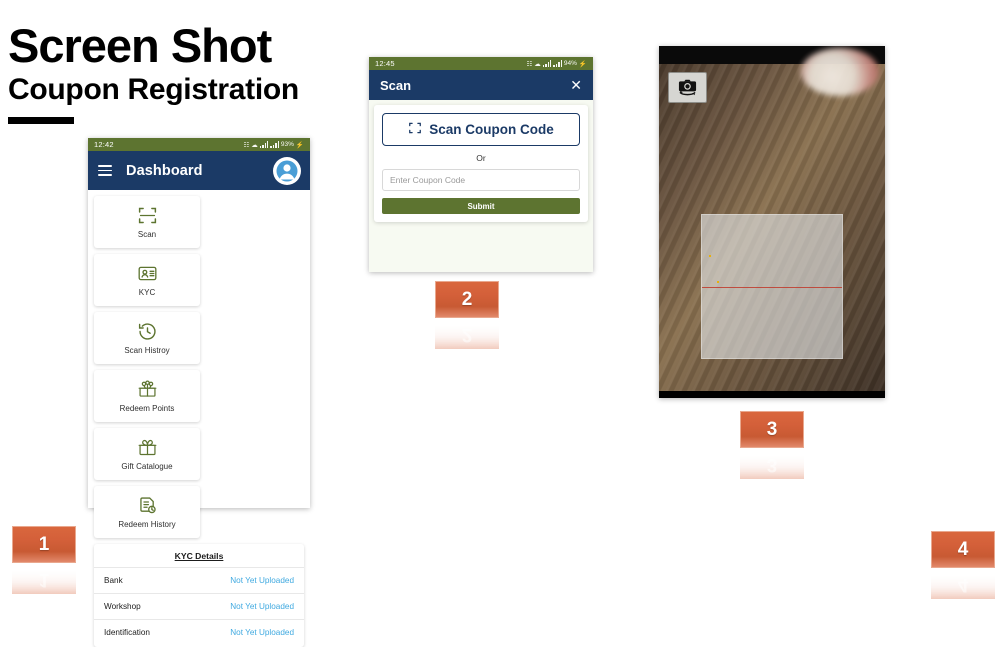 This screenshot has height=647, width=1000. What do you see at coordinates (287, 170) in the screenshot?
I see `user-avatar-icon` at bounding box center [287, 170].